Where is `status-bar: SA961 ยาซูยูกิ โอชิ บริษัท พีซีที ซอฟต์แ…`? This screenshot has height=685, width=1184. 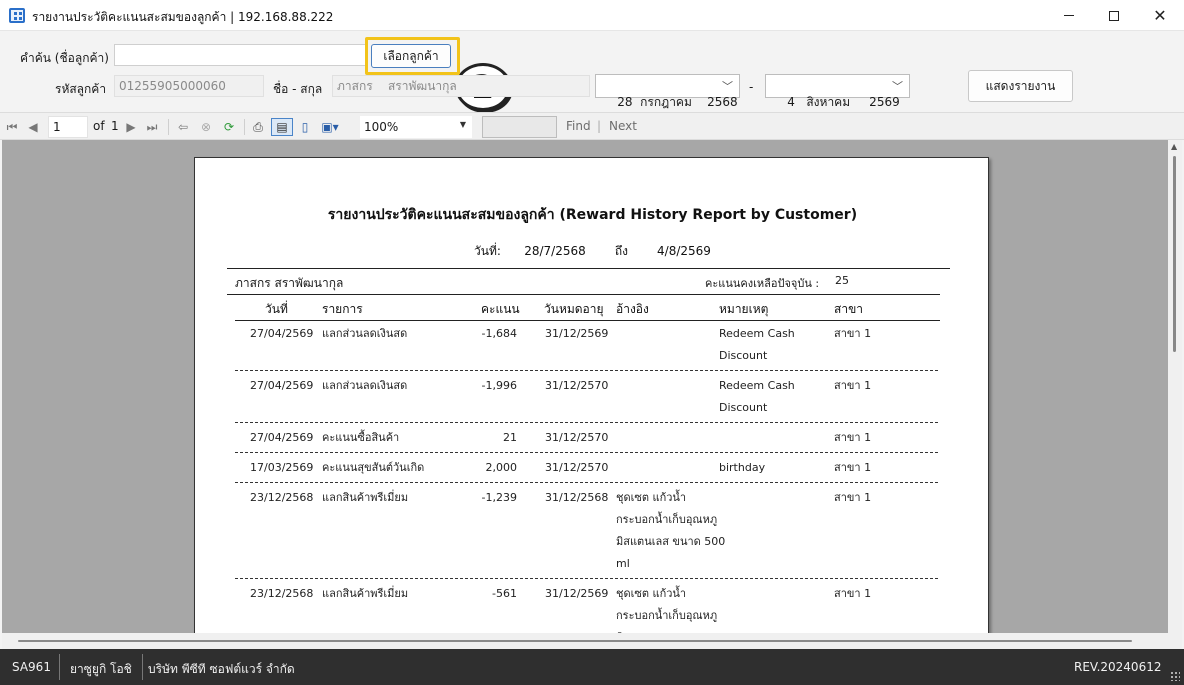
status-bar: SA961 ยาซูยูกิ โอชิ บริษัท พีซีที ซอฟต์แ… is located at coordinates (592, 667).